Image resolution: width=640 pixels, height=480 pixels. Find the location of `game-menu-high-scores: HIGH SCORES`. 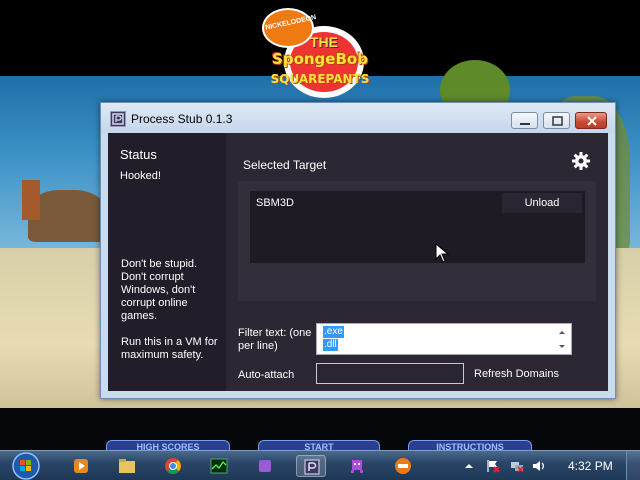

game-menu-high-scores: HIGH SCORES is located at coordinates (168, 445).